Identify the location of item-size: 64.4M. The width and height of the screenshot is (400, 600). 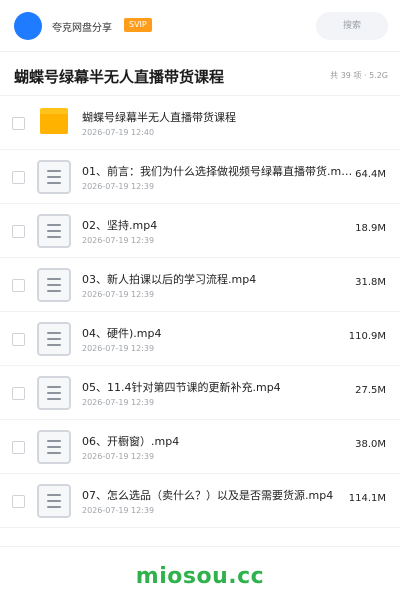
(370, 174).